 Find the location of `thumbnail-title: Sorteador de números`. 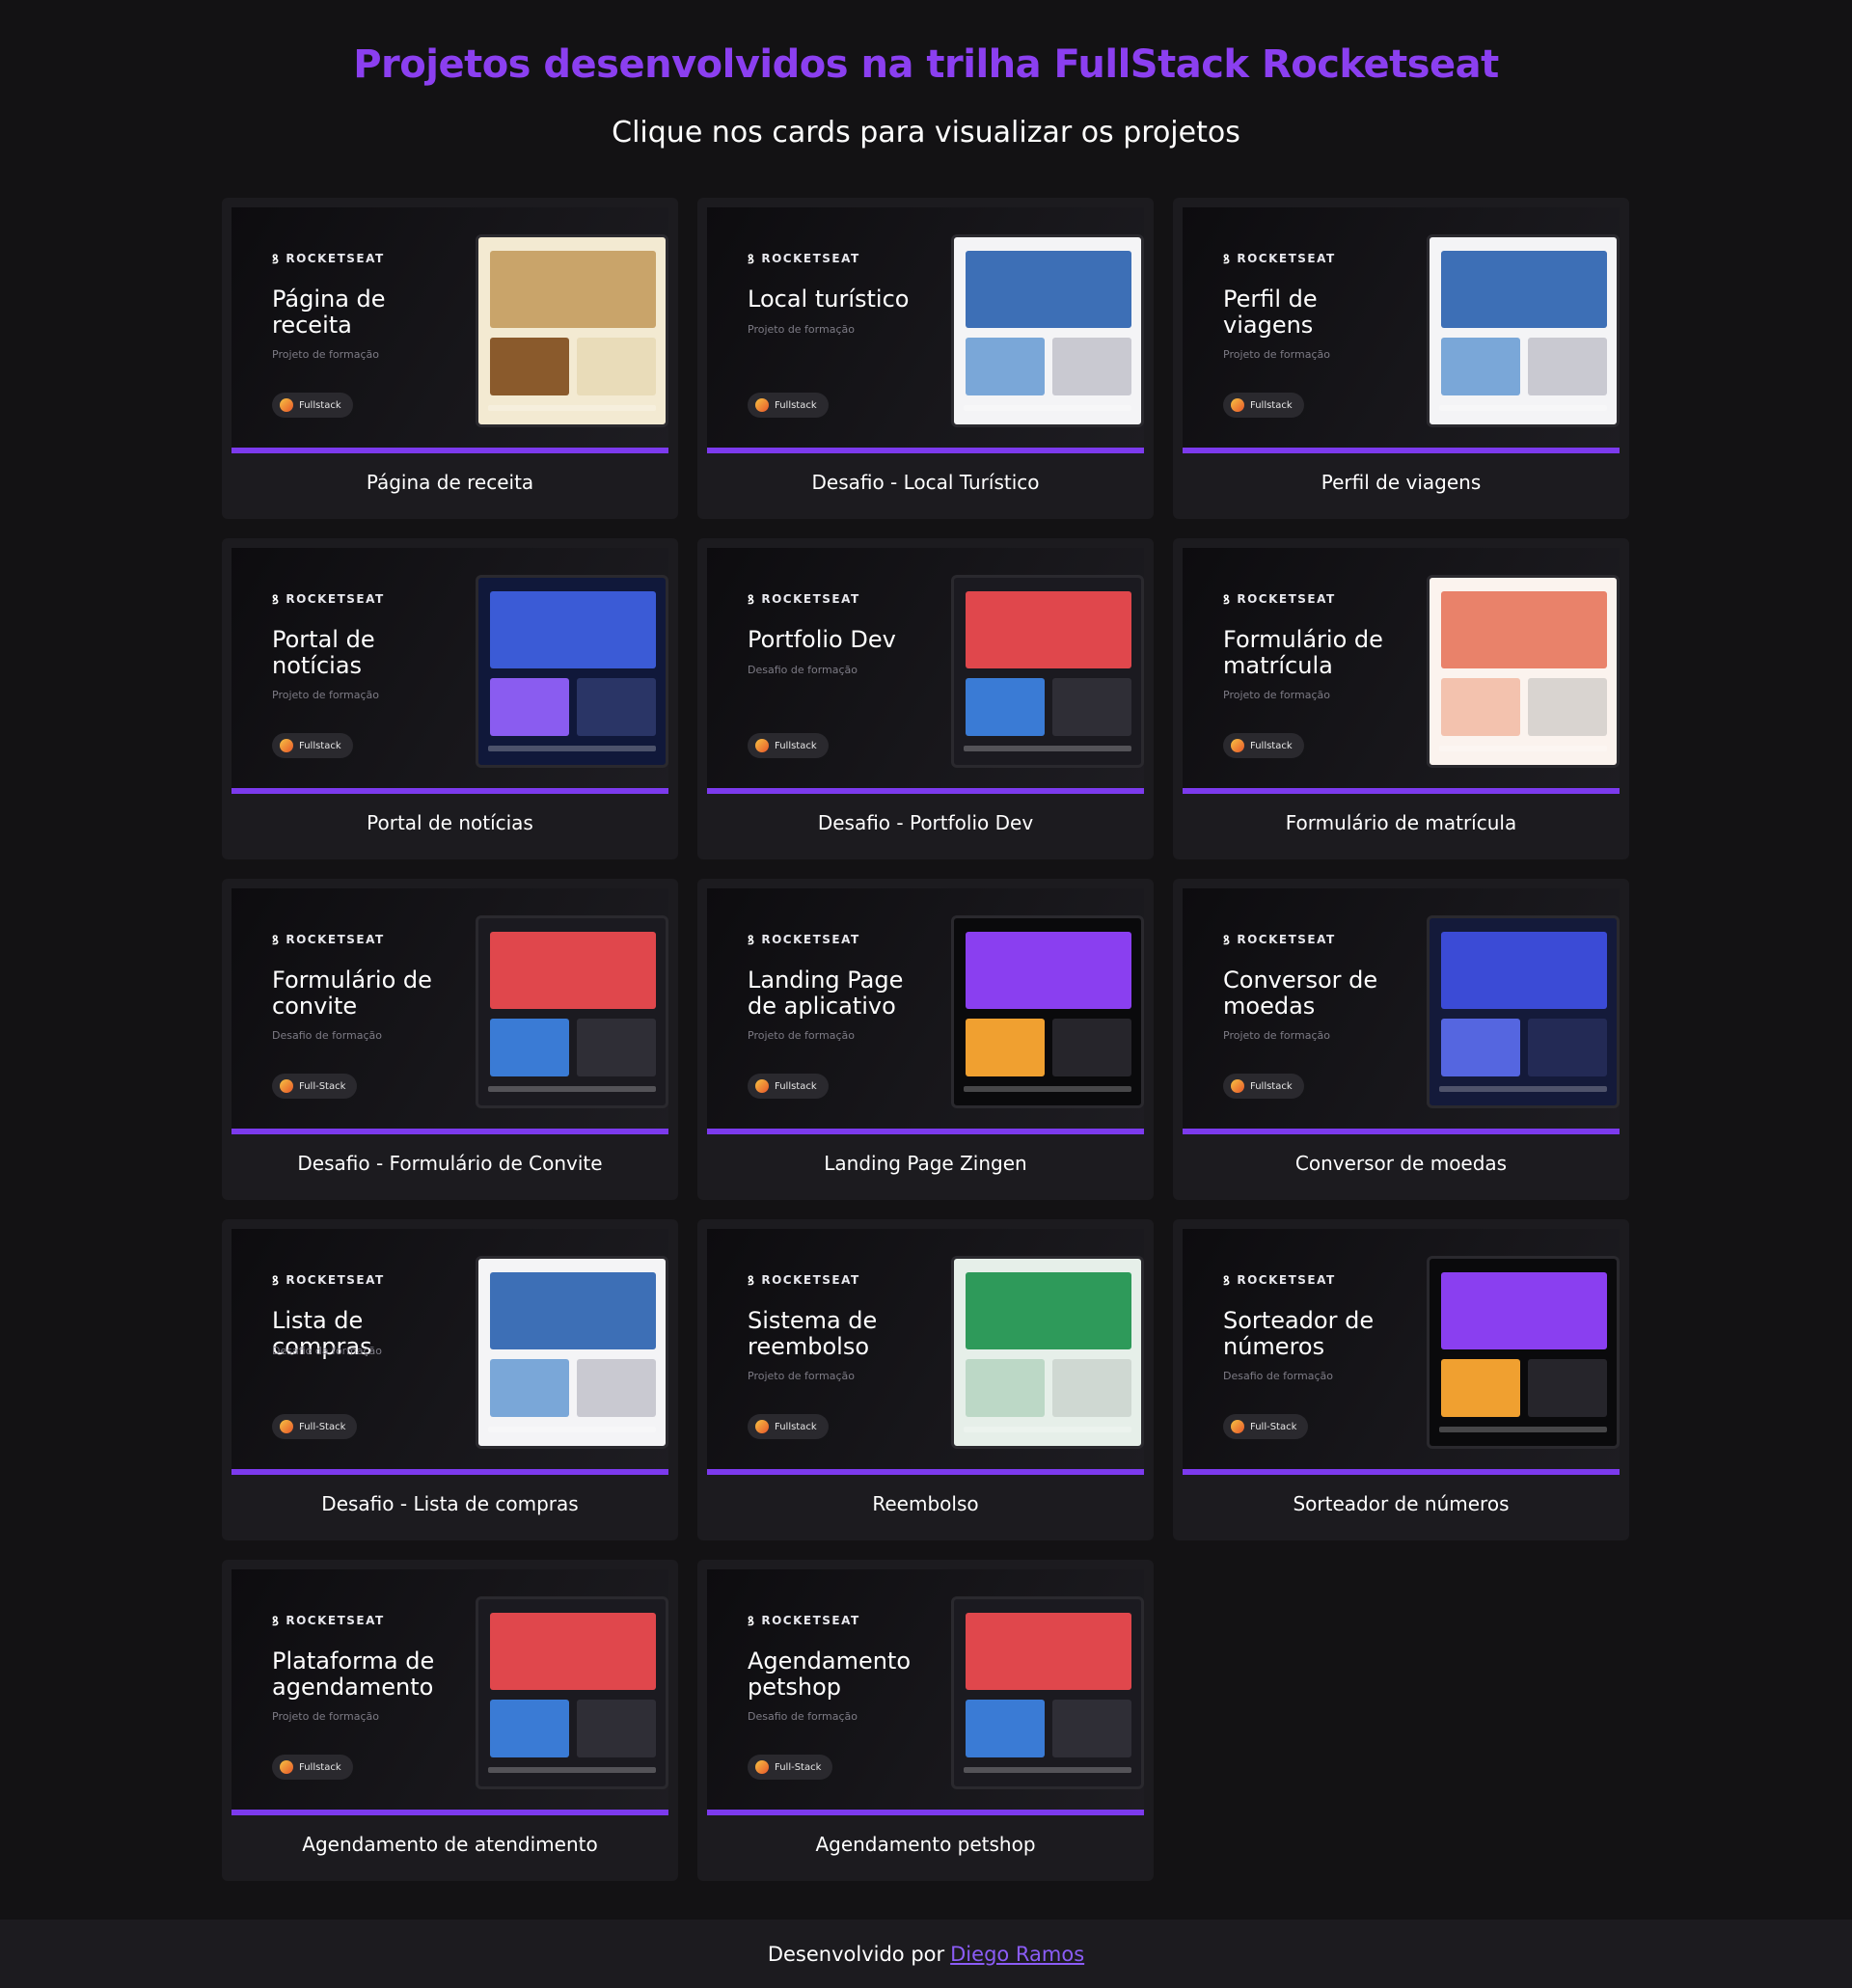

thumbnail-title: Sorteador de números is located at coordinates (1299, 1333).